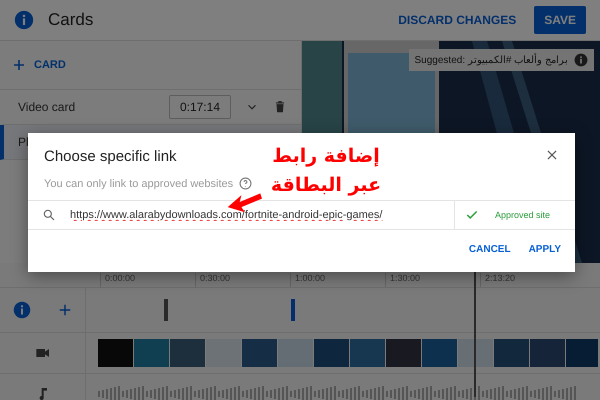  I want to click on time-tick: 0:00:00, so click(147, 280).